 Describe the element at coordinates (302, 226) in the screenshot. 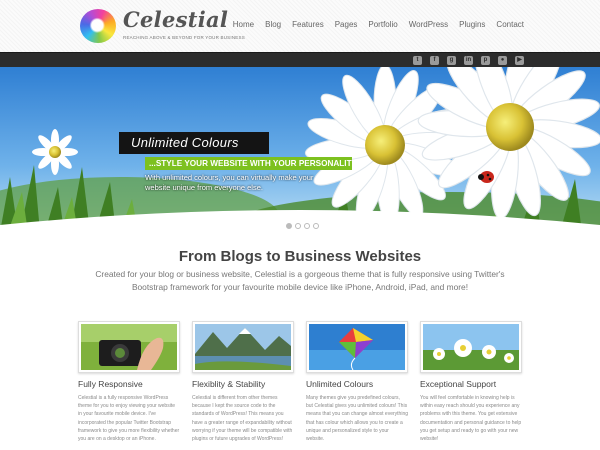

I see `slider-pagination` at that location.